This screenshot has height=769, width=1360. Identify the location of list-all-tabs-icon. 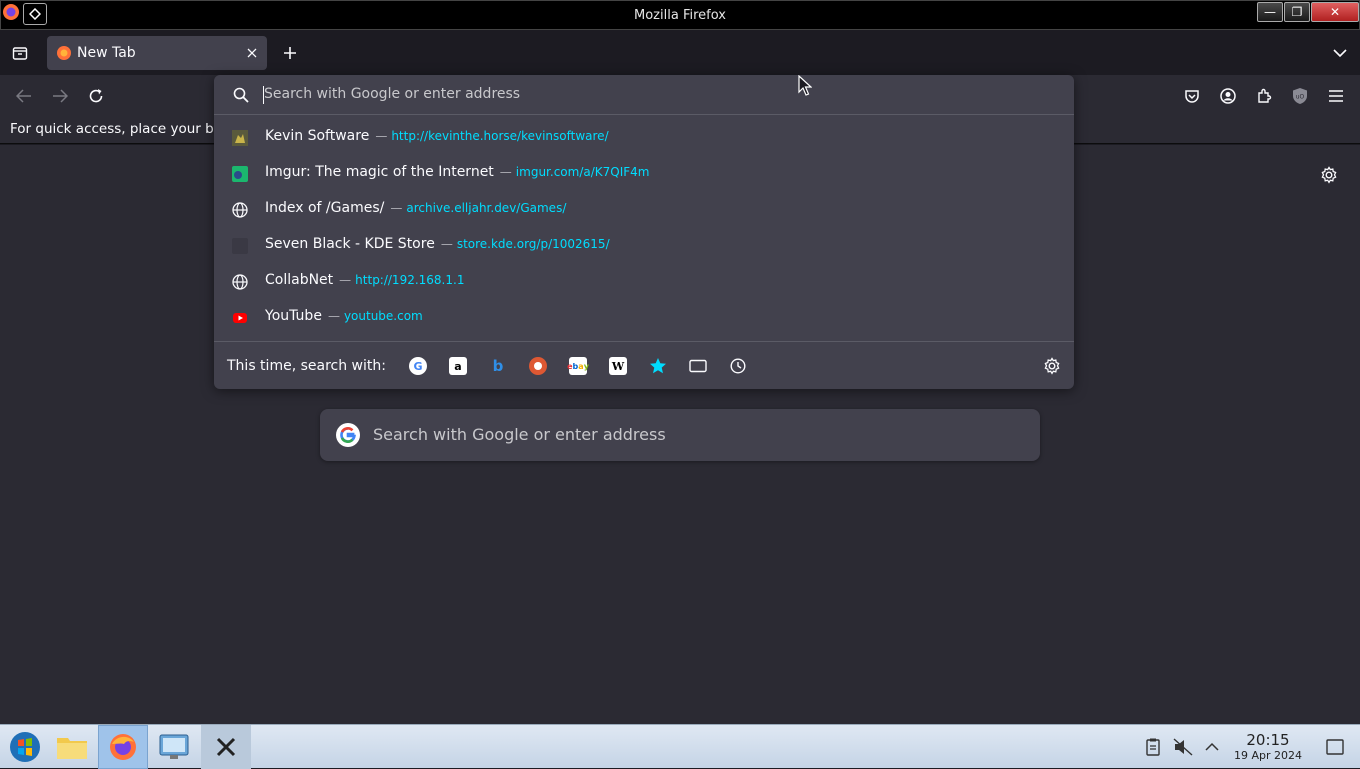
(1340, 53).